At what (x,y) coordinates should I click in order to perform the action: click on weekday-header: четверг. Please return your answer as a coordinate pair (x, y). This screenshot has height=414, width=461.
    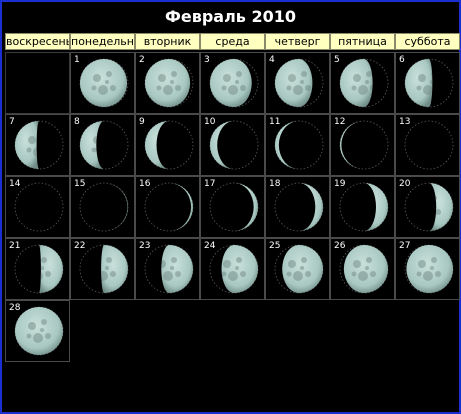
    Looking at the image, I should click on (297, 41).